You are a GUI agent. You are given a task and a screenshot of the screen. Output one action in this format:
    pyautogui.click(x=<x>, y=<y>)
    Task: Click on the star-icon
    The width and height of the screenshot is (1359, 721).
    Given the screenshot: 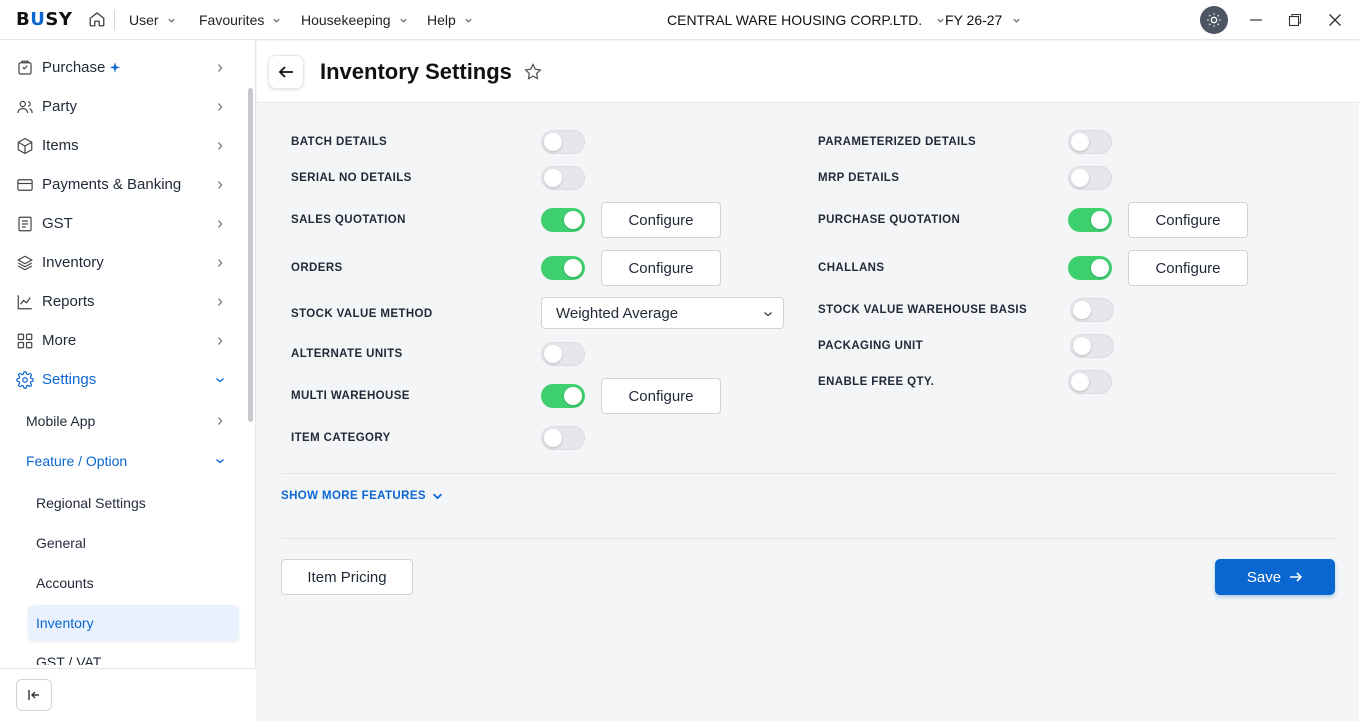 What is the action you would take?
    pyautogui.click(x=533, y=72)
    